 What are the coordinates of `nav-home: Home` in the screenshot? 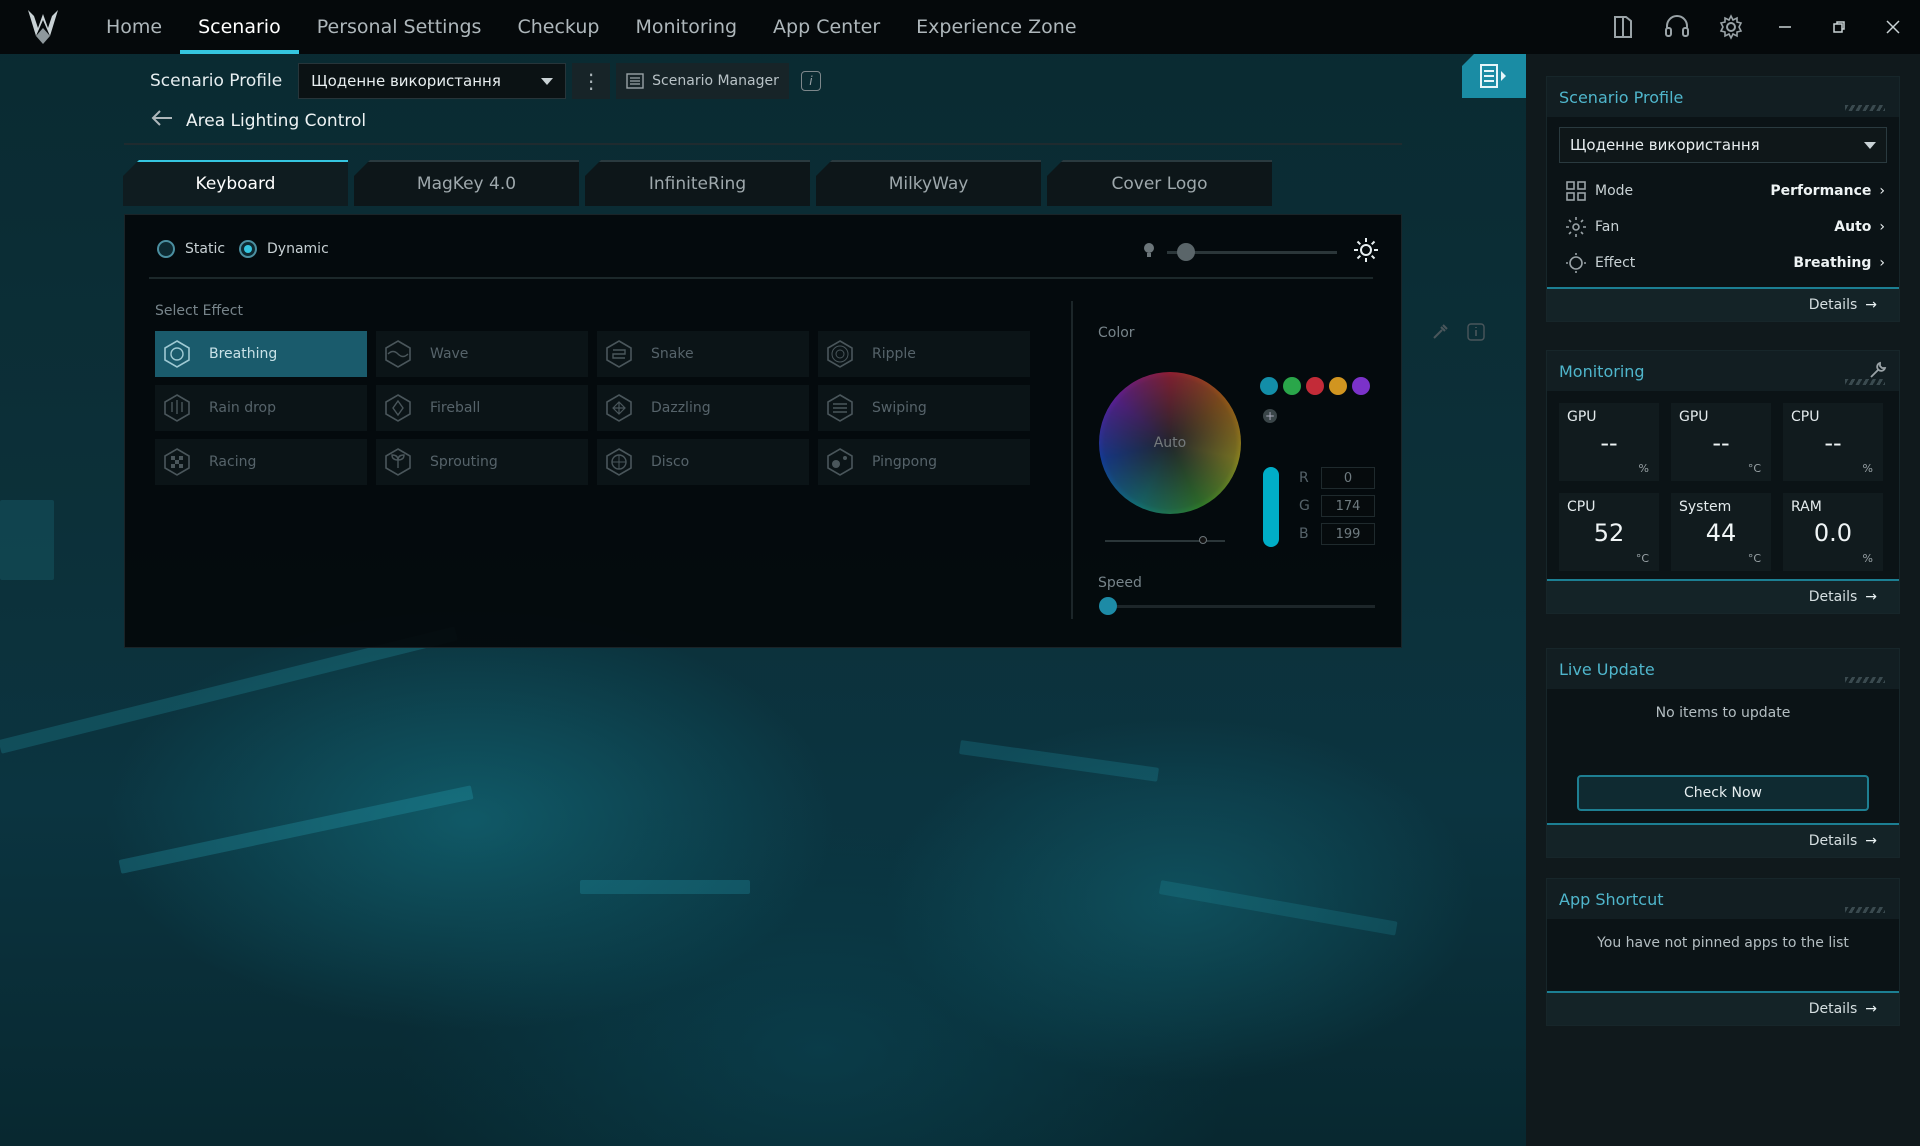 It's located at (134, 27).